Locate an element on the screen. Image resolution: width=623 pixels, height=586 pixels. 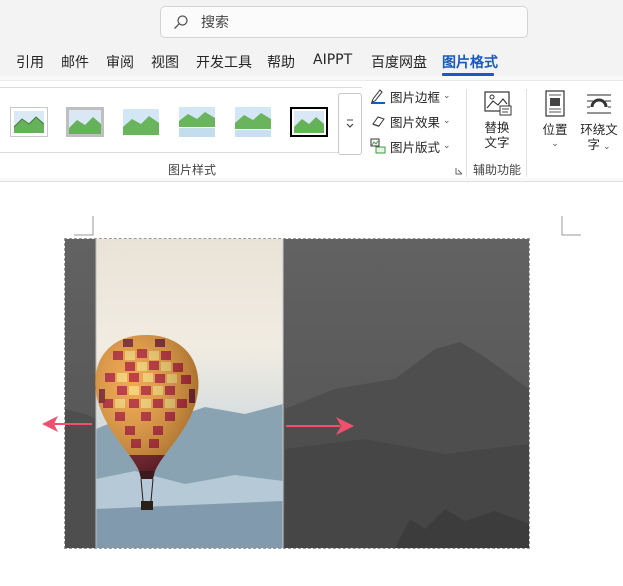
gallery-more-button is located at coordinates (350, 124).